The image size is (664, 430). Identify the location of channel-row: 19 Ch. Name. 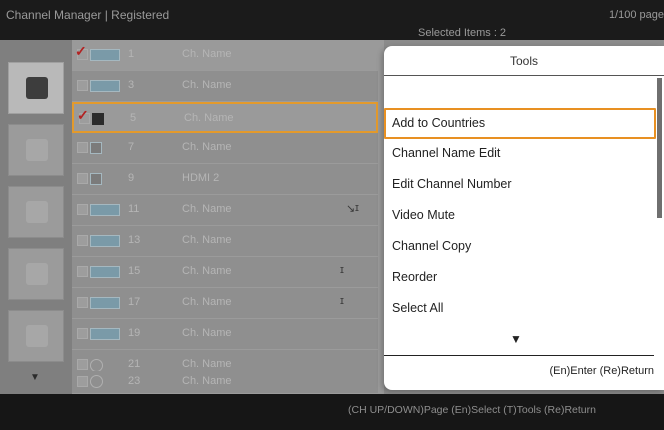
(225, 334).